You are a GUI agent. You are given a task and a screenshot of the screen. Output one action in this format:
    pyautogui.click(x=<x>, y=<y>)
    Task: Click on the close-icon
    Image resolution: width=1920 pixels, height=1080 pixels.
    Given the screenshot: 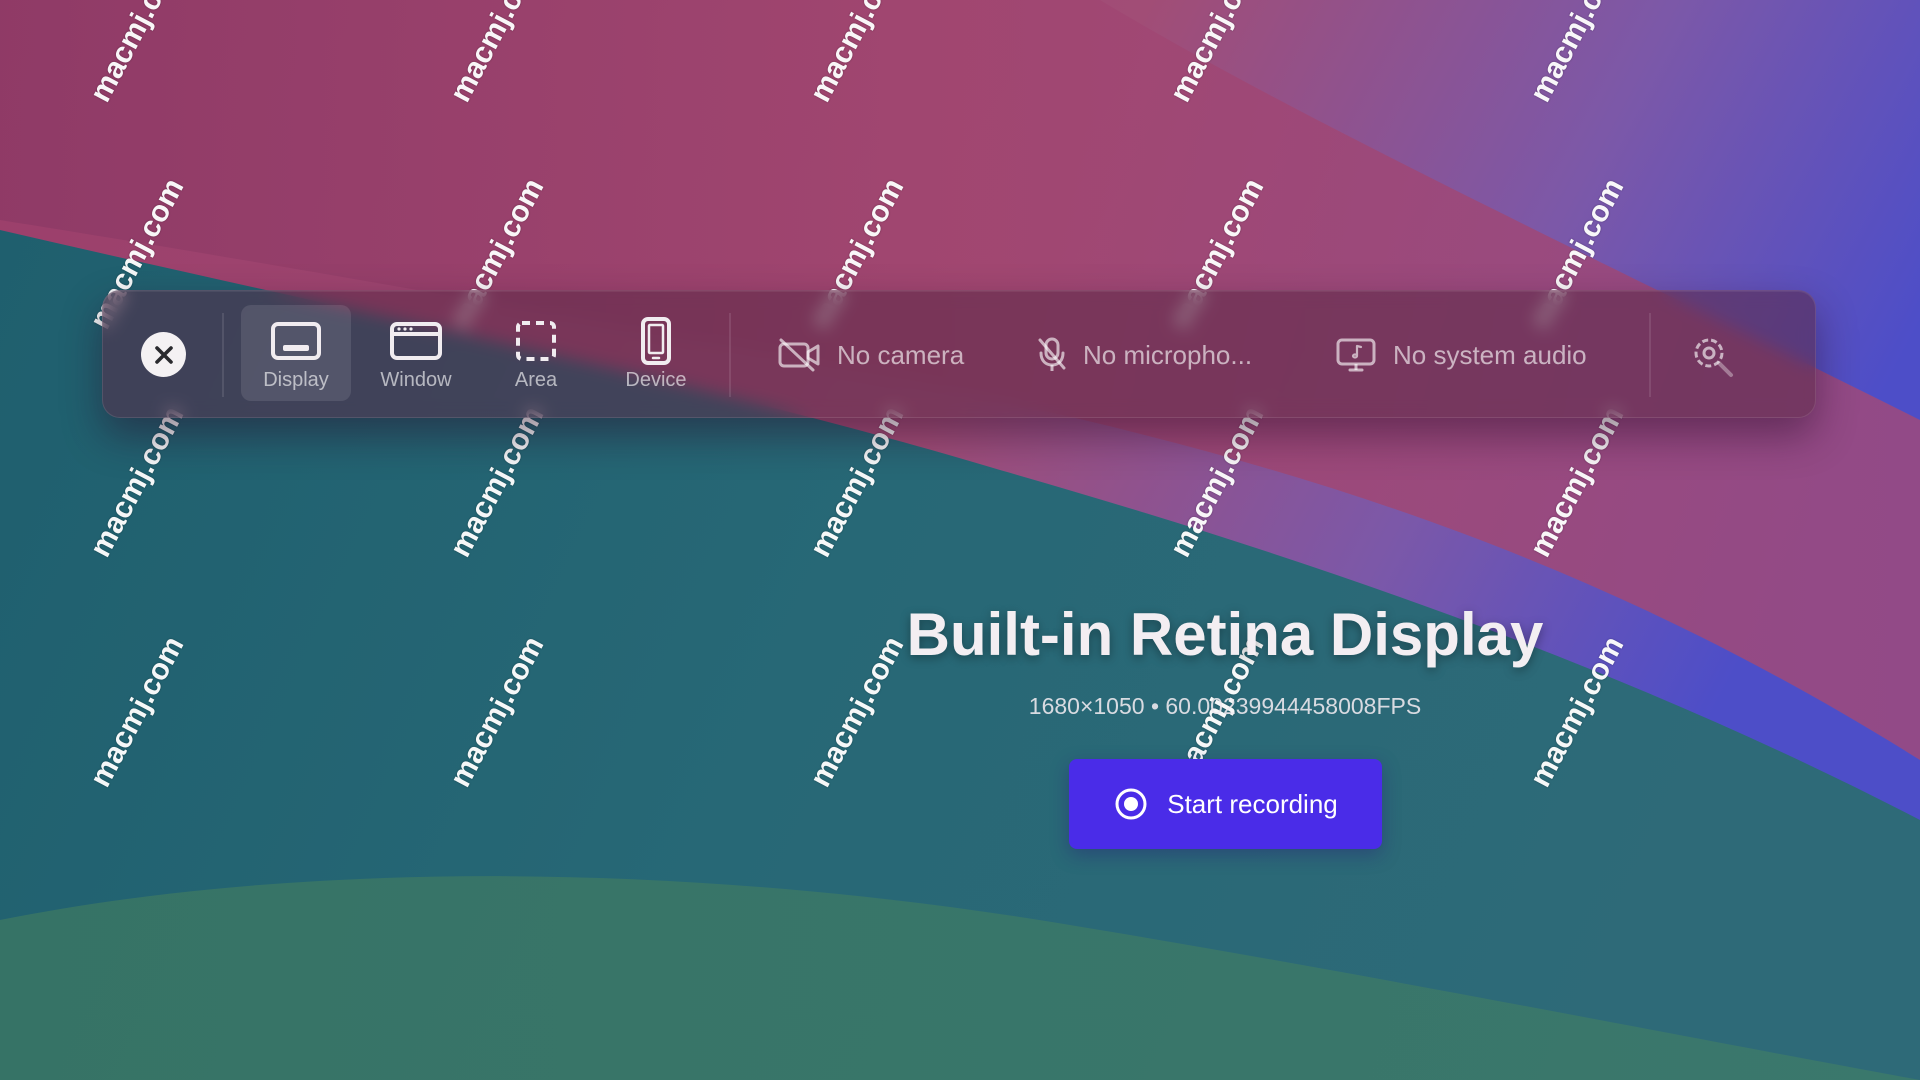 What is the action you would take?
    pyautogui.click(x=163, y=354)
    